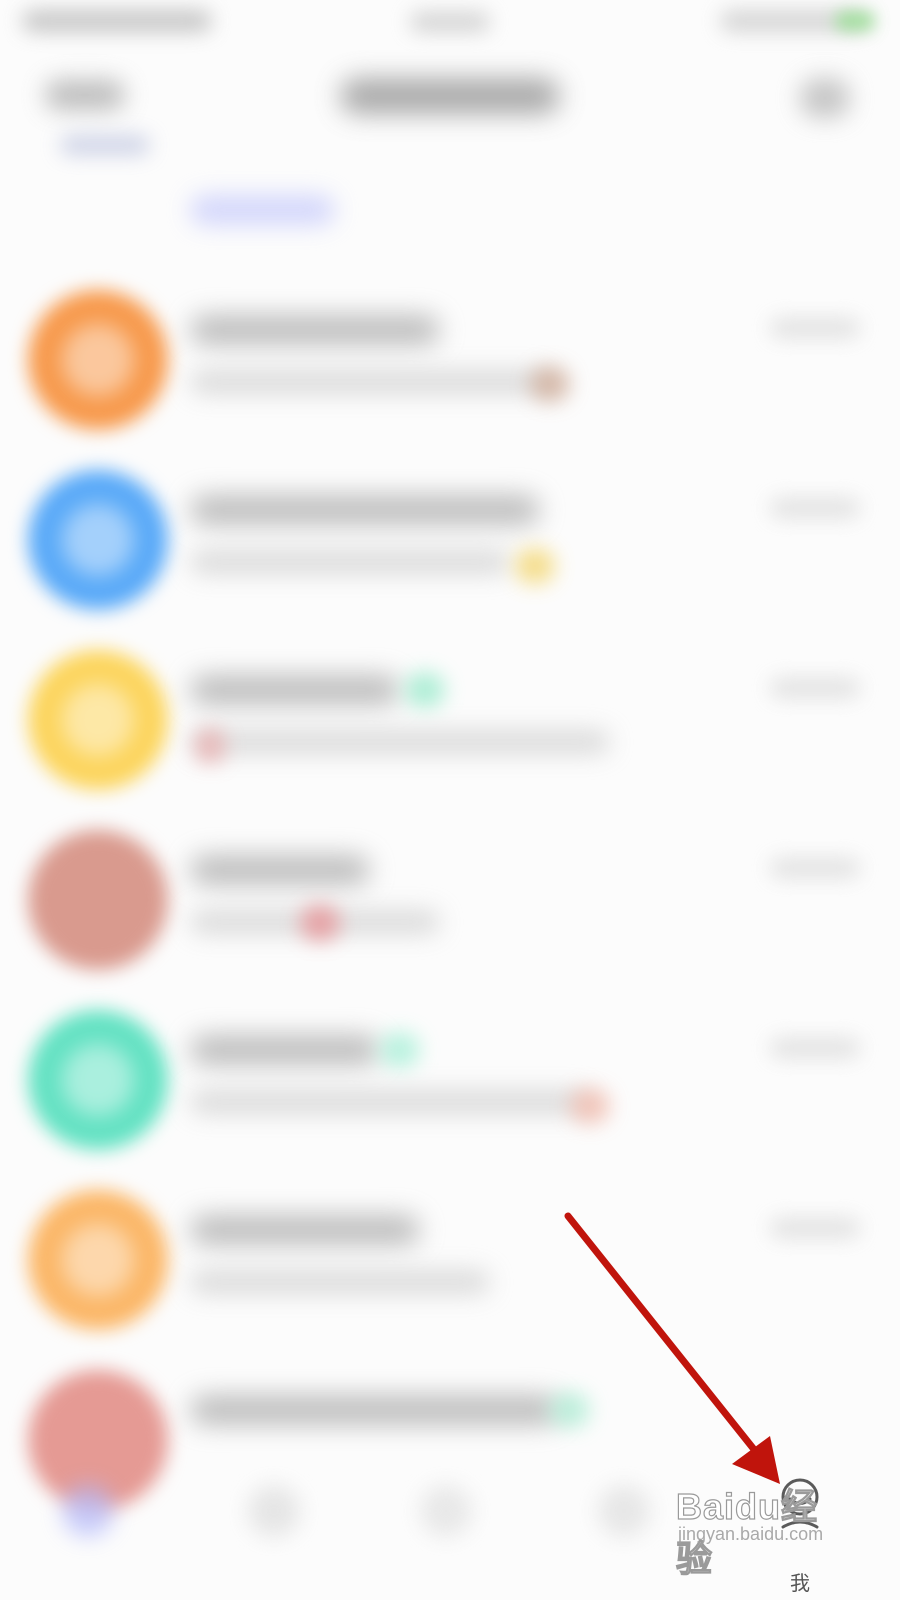 Image resolution: width=900 pixels, height=1600 pixels. I want to click on chat-icon, so click(88, 1511).